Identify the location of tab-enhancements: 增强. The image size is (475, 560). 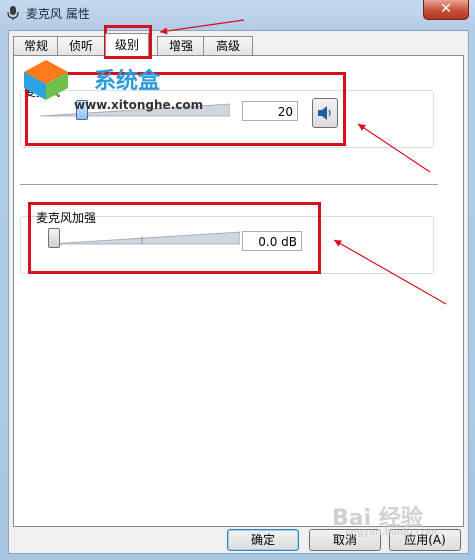
(181, 45).